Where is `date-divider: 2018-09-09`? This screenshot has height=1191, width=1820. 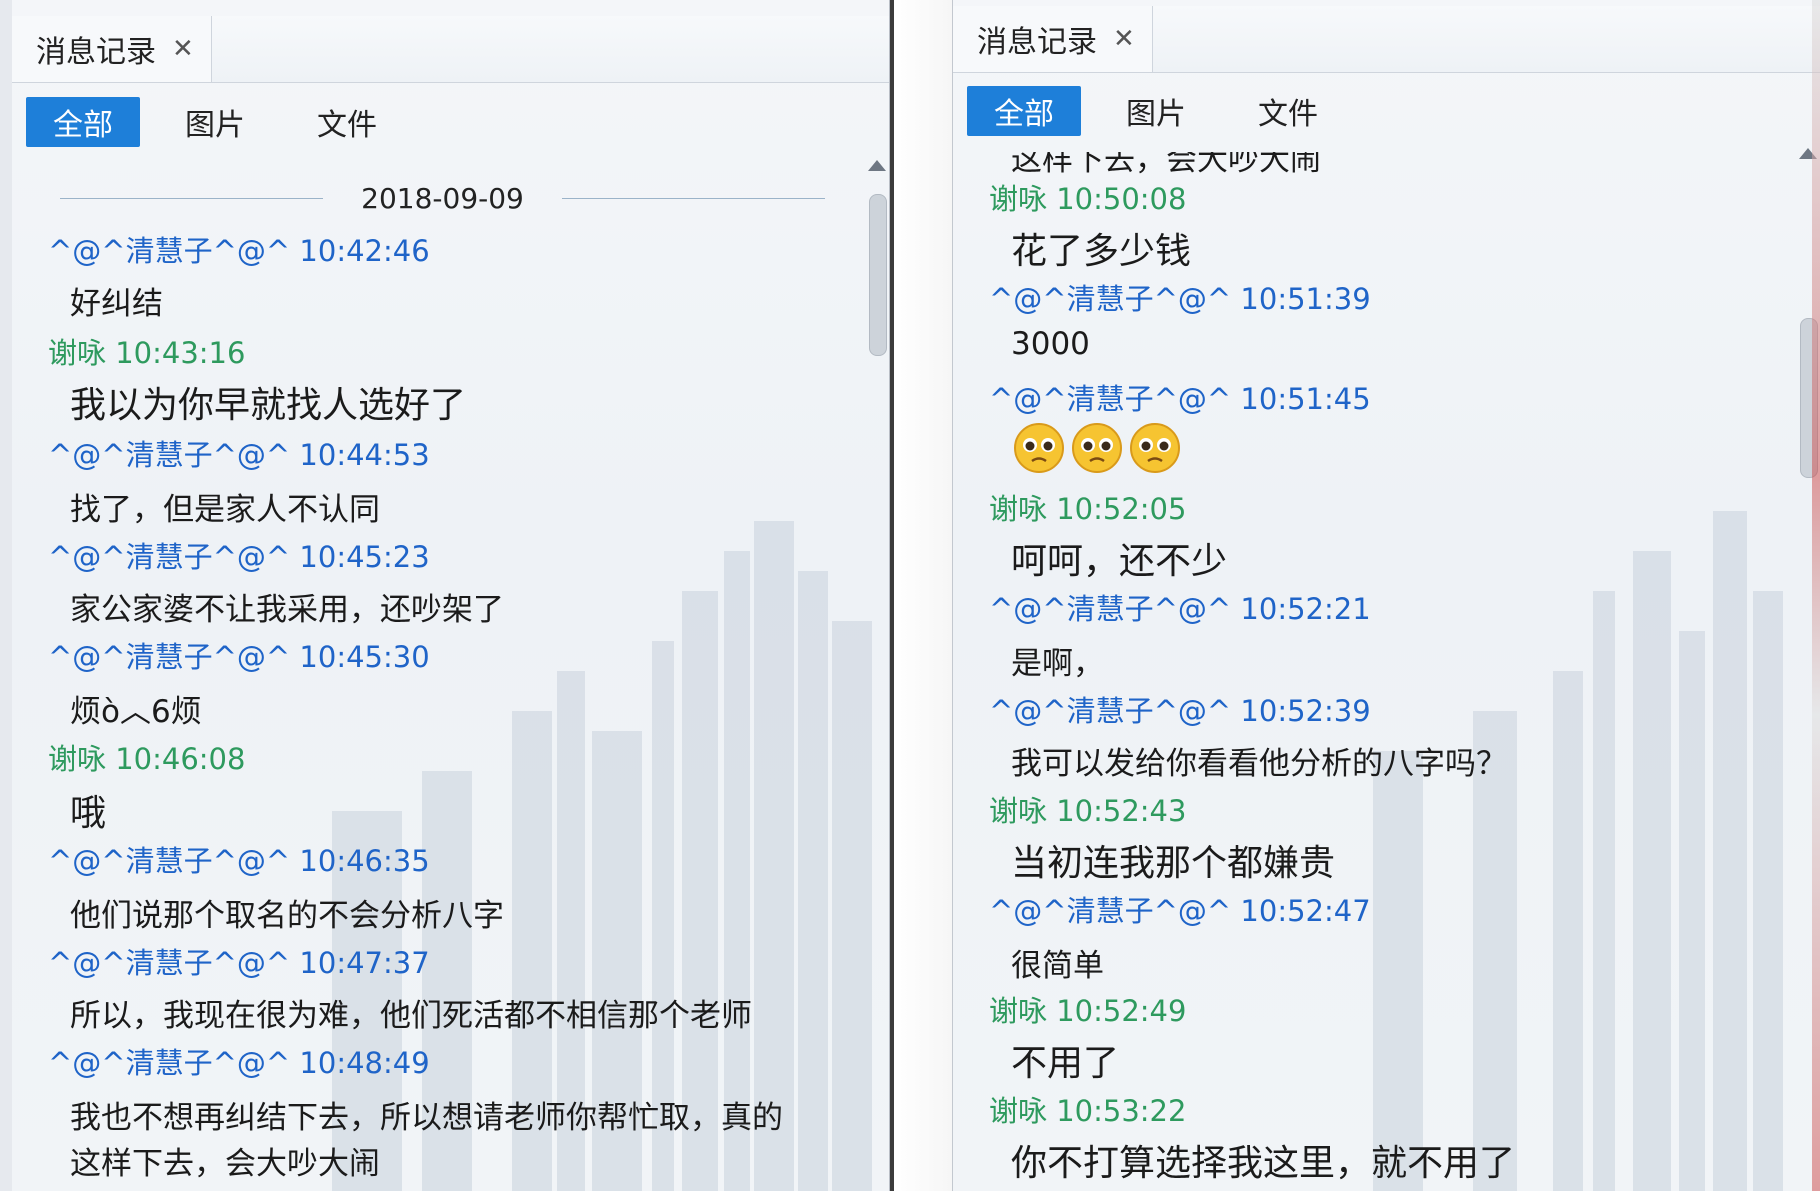 date-divider: 2018-09-09 is located at coordinates (443, 198).